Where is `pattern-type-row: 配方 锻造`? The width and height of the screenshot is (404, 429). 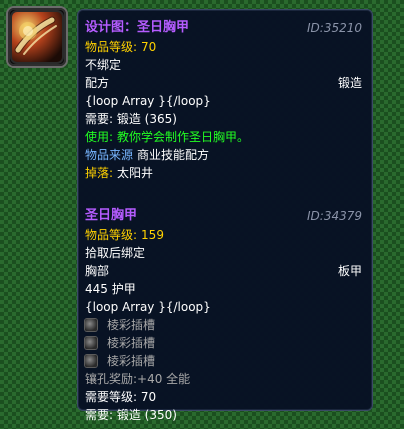
pattern-type-row: 配方 锻造 is located at coordinates (223, 83).